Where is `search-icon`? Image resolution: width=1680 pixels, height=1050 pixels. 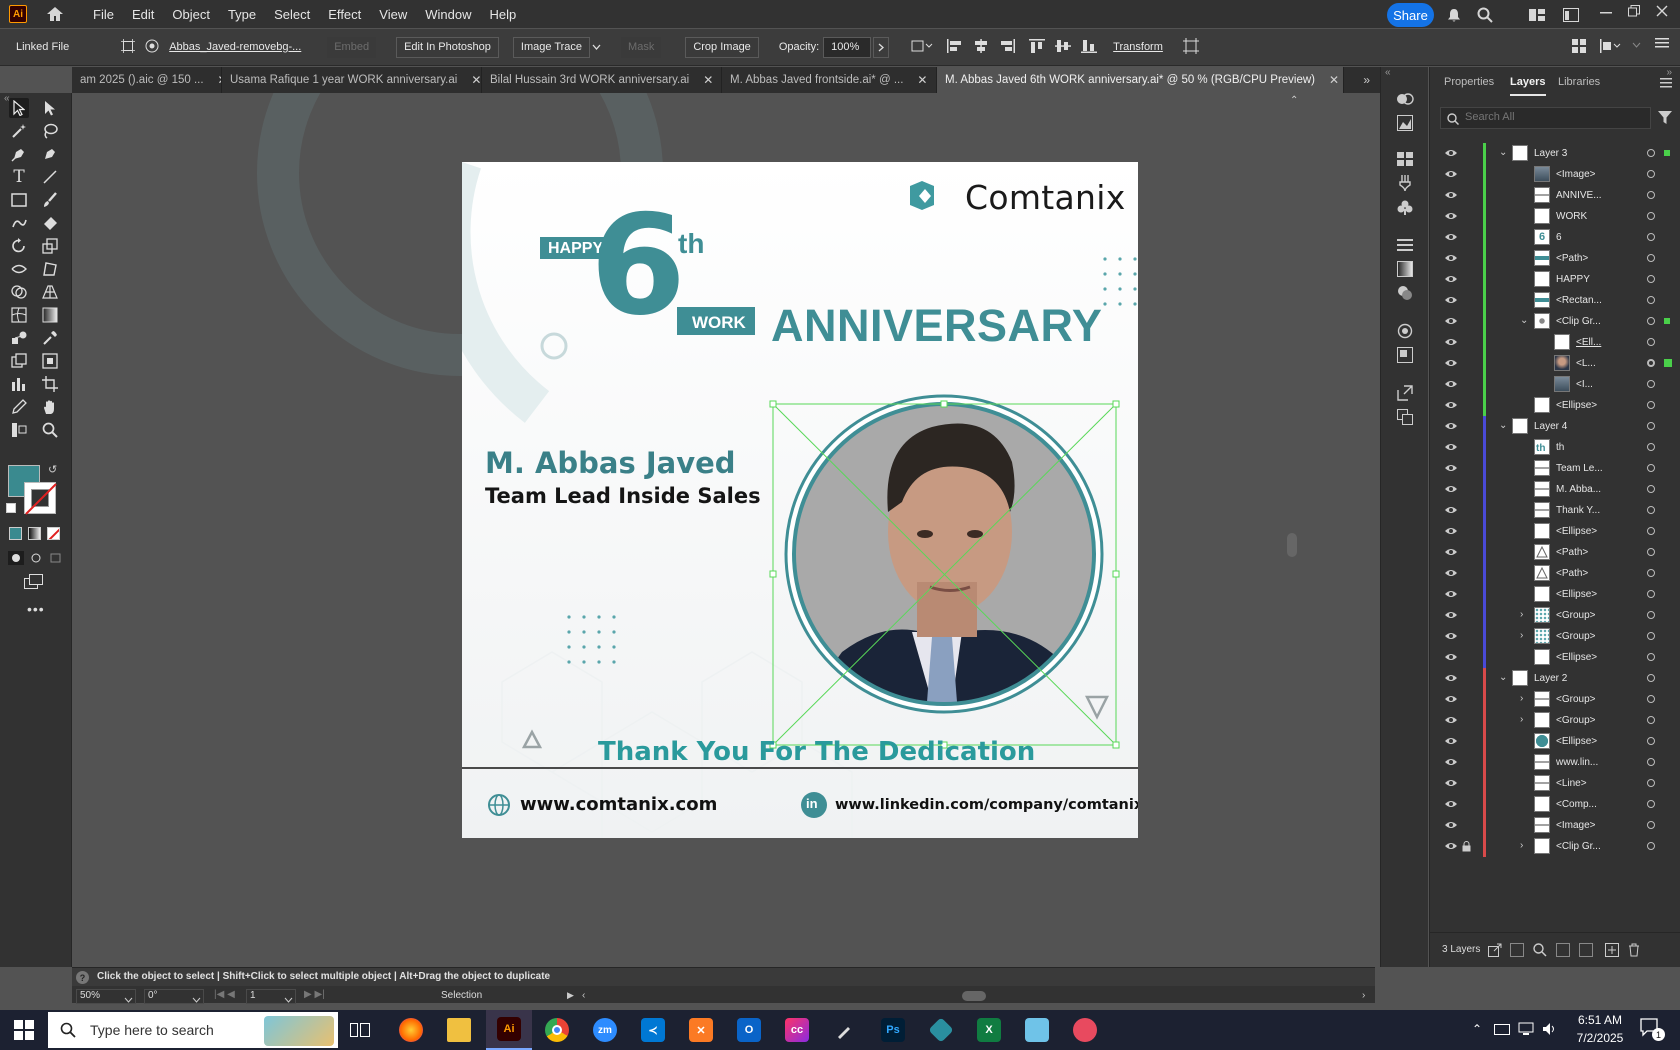
search-icon is located at coordinates (1540, 951).